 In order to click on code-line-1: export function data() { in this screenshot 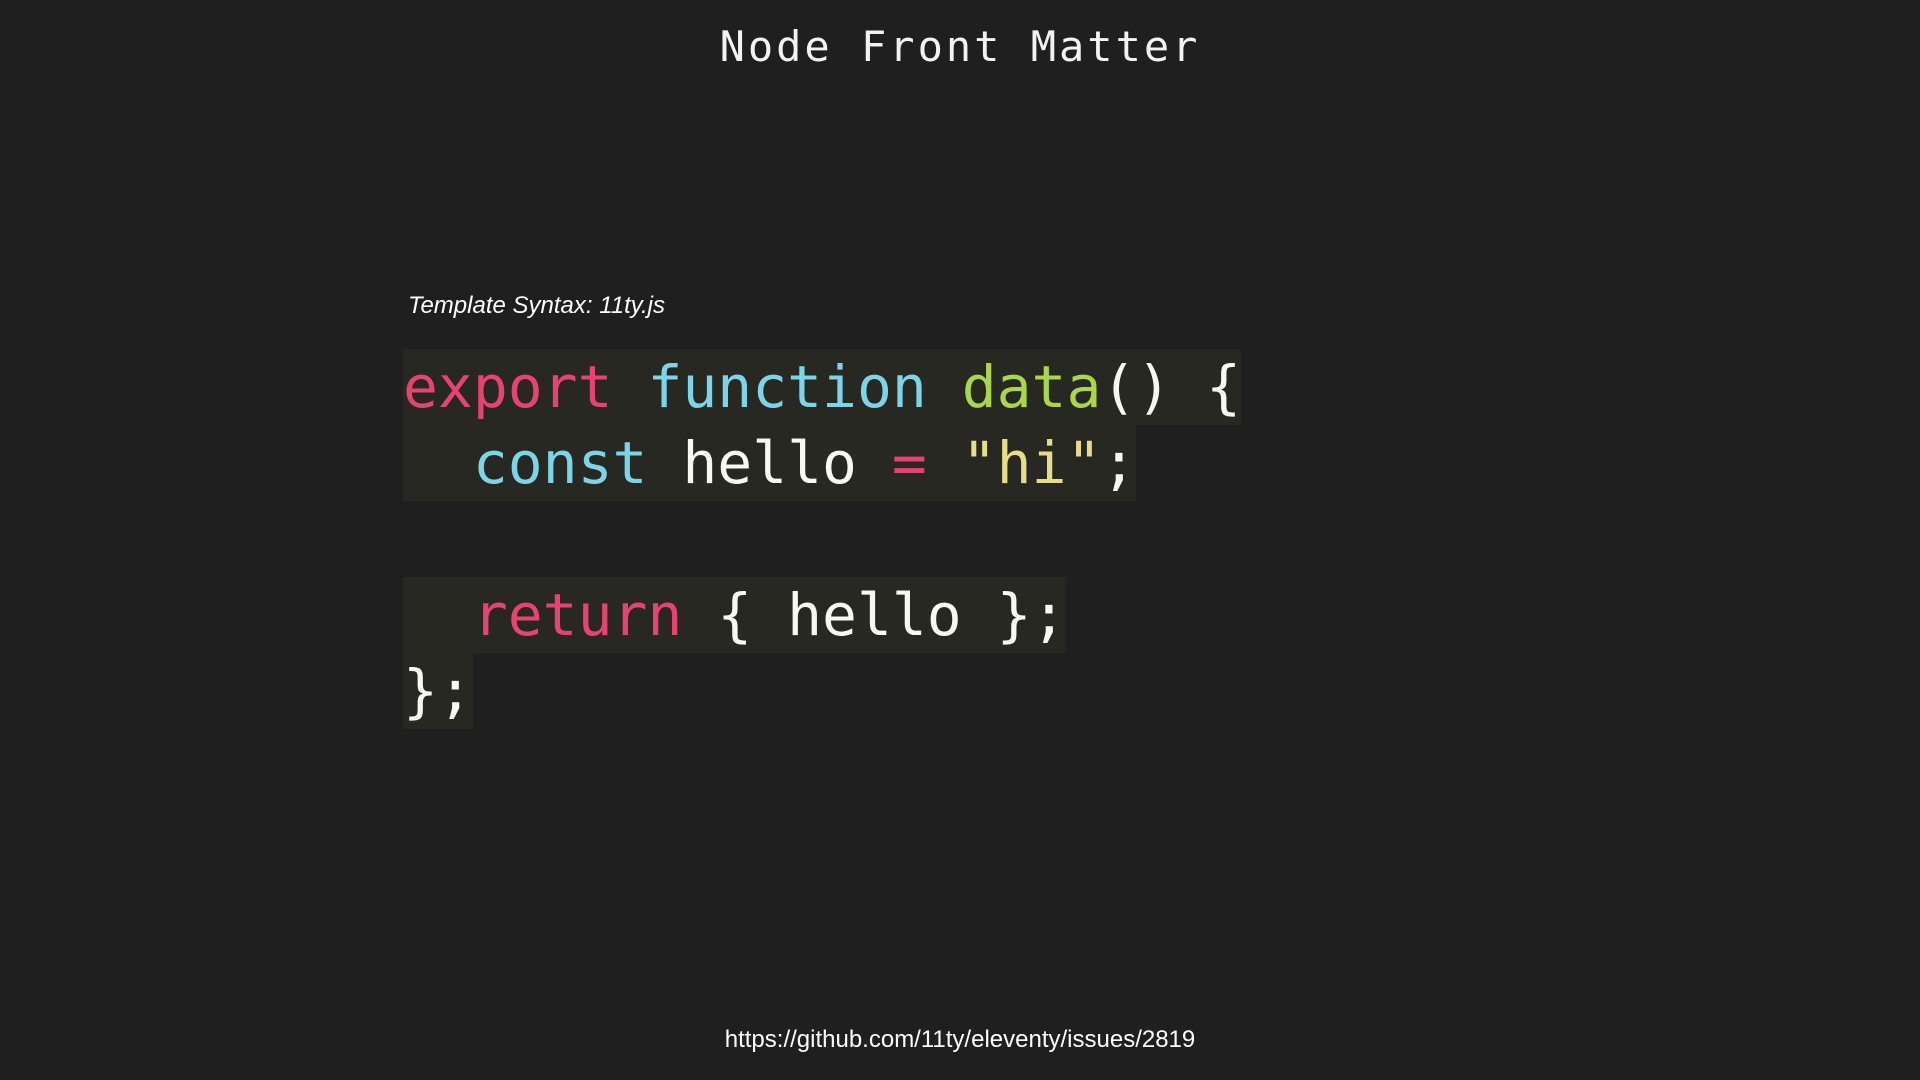, I will do `click(822, 387)`.